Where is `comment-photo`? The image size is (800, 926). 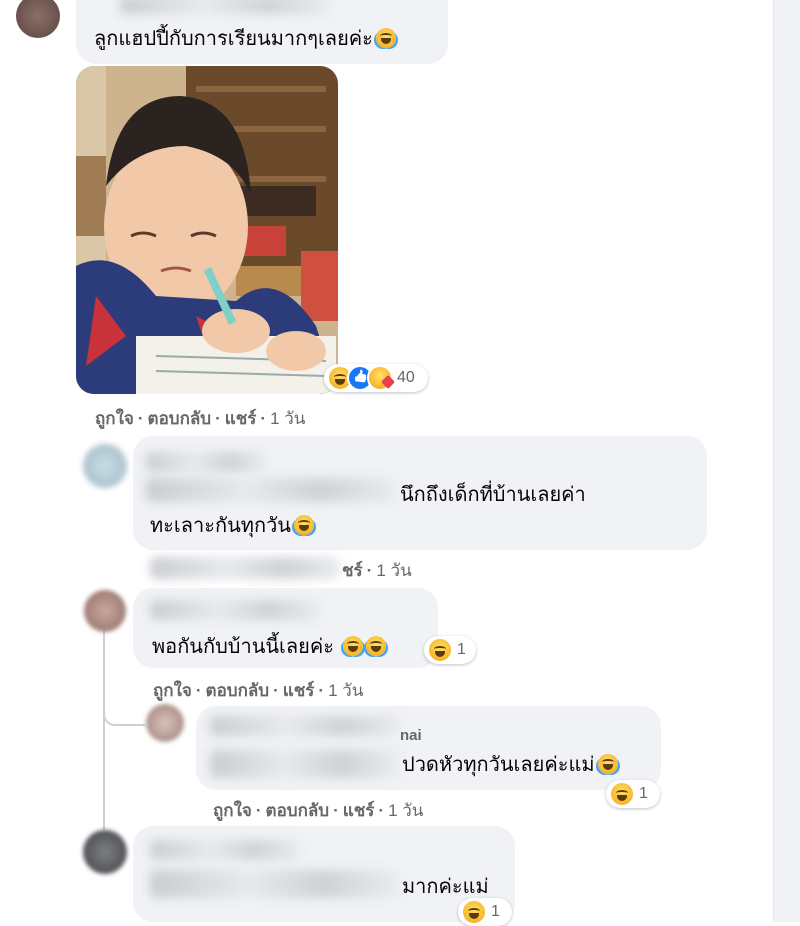 comment-photo is located at coordinates (207, 230).